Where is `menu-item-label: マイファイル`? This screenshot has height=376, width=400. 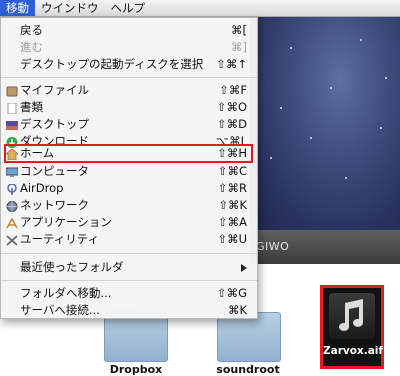 menu-item-label: マイファイル is located at coordinates (54, 90).